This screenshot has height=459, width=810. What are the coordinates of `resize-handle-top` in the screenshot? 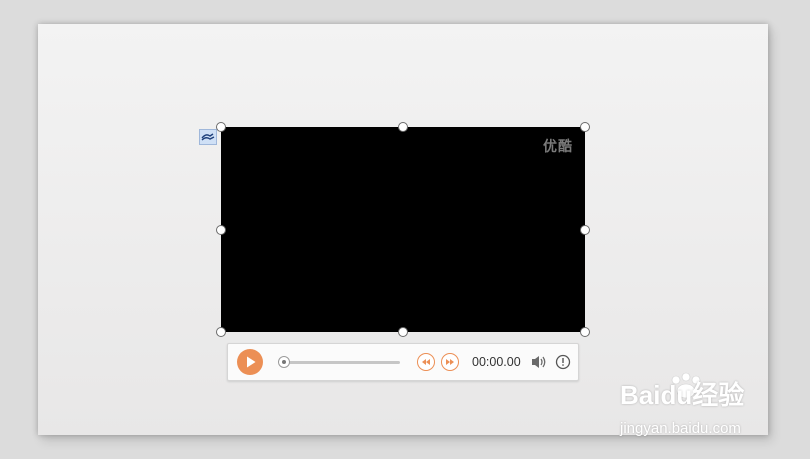 It's located at (403, 127).